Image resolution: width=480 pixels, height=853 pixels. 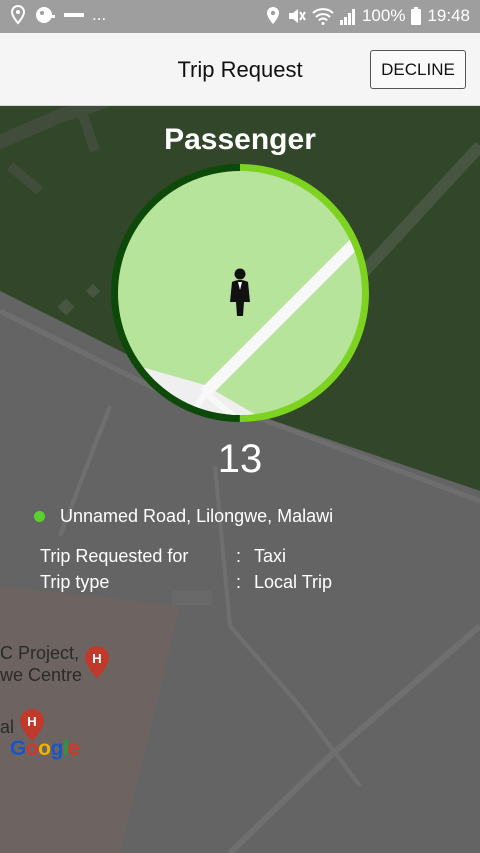 What do you see at coordinates (293, 582) in the screenshot?
I see `trip-type-value: Local Trip` at bounding box center [293, 582].